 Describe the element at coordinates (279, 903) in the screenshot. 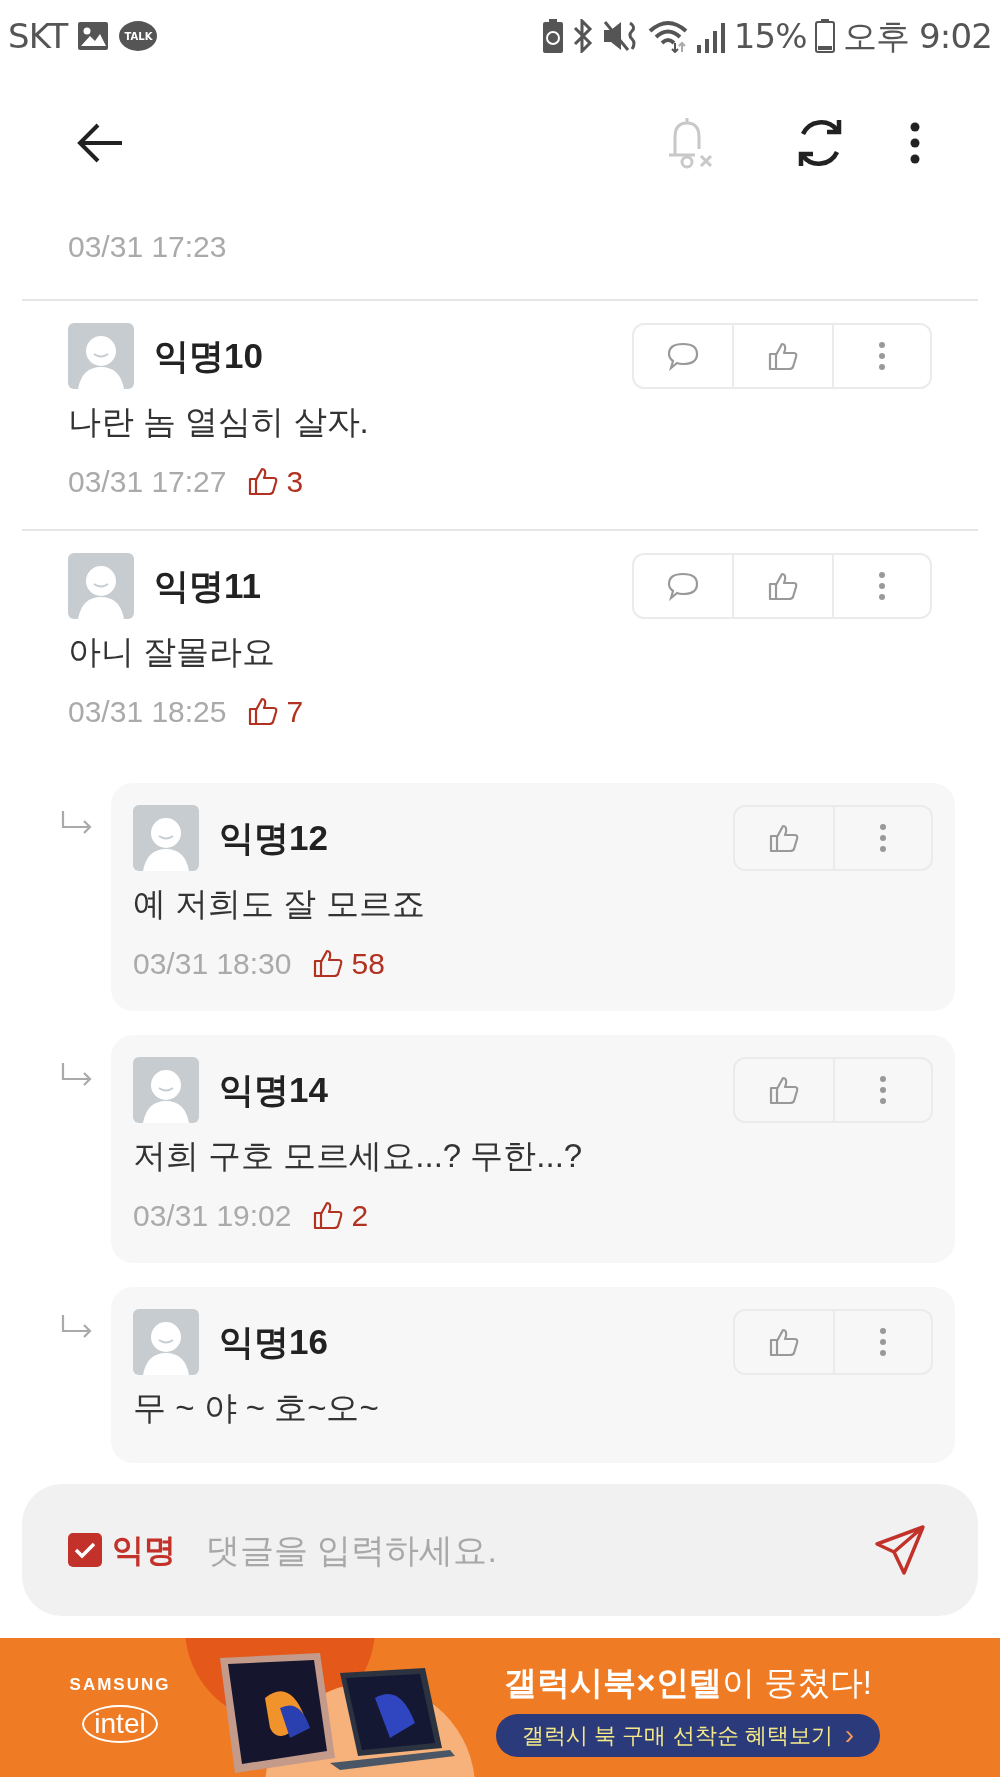

I see `comment-text: 예 저희도 잘 모르죠` at that location.